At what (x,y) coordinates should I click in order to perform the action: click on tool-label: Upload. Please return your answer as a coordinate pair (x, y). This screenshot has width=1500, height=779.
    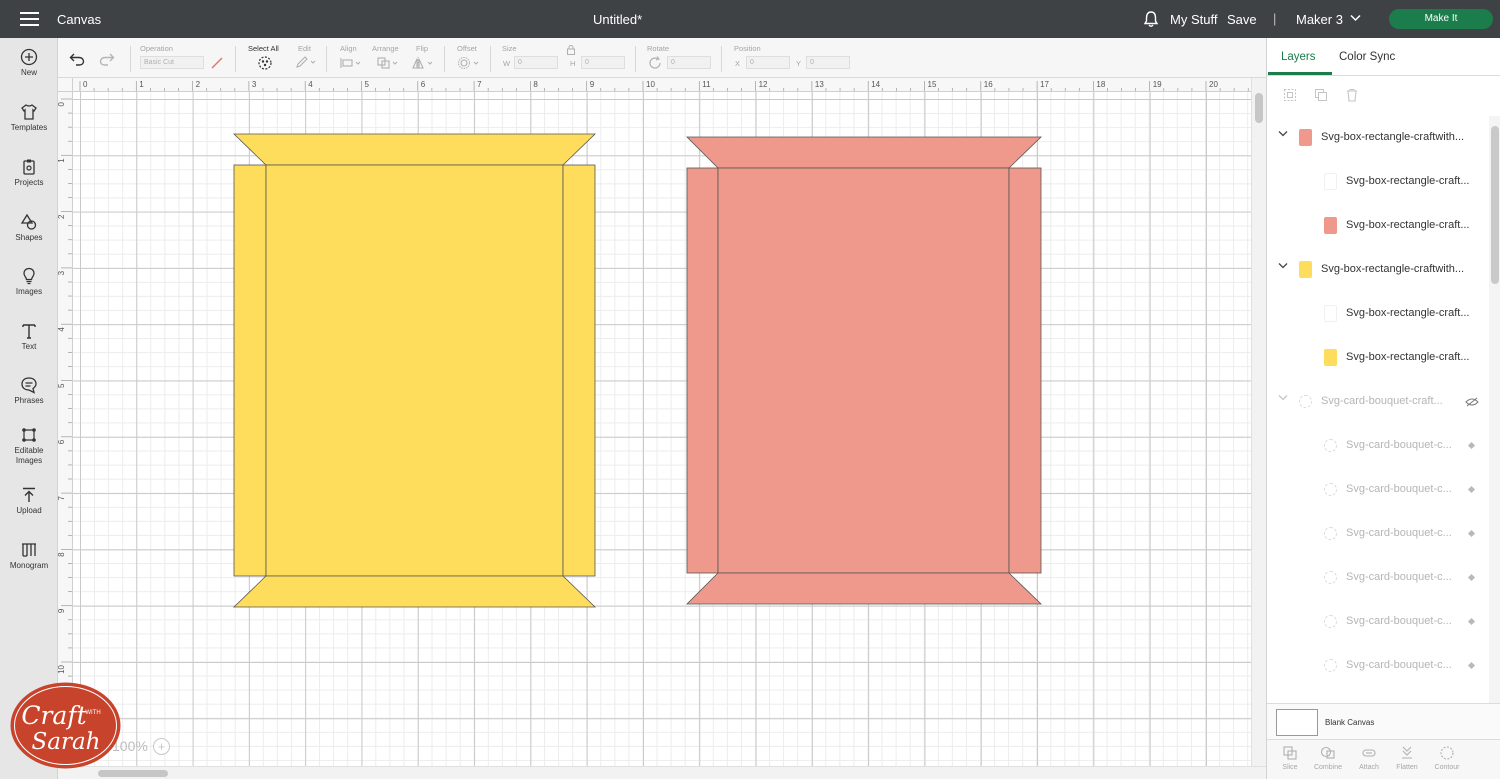
    Looking at the image, I should click on (29, 510).